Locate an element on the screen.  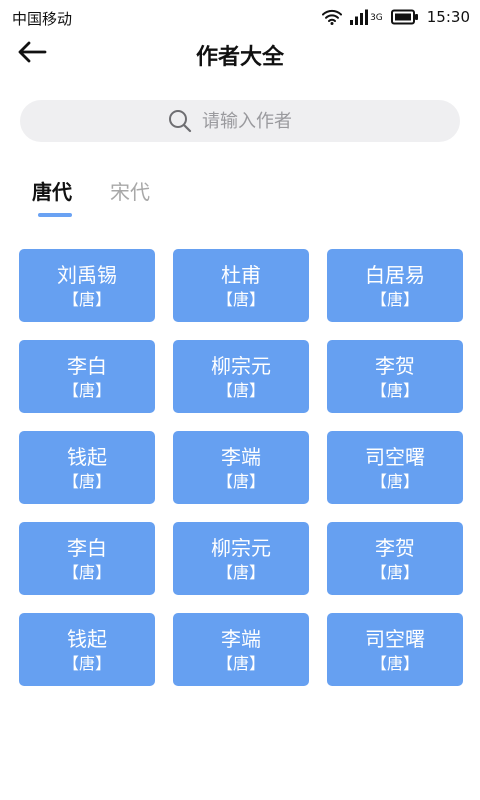
carrier-name: 中国移动 is located at coordinates (42, 19).